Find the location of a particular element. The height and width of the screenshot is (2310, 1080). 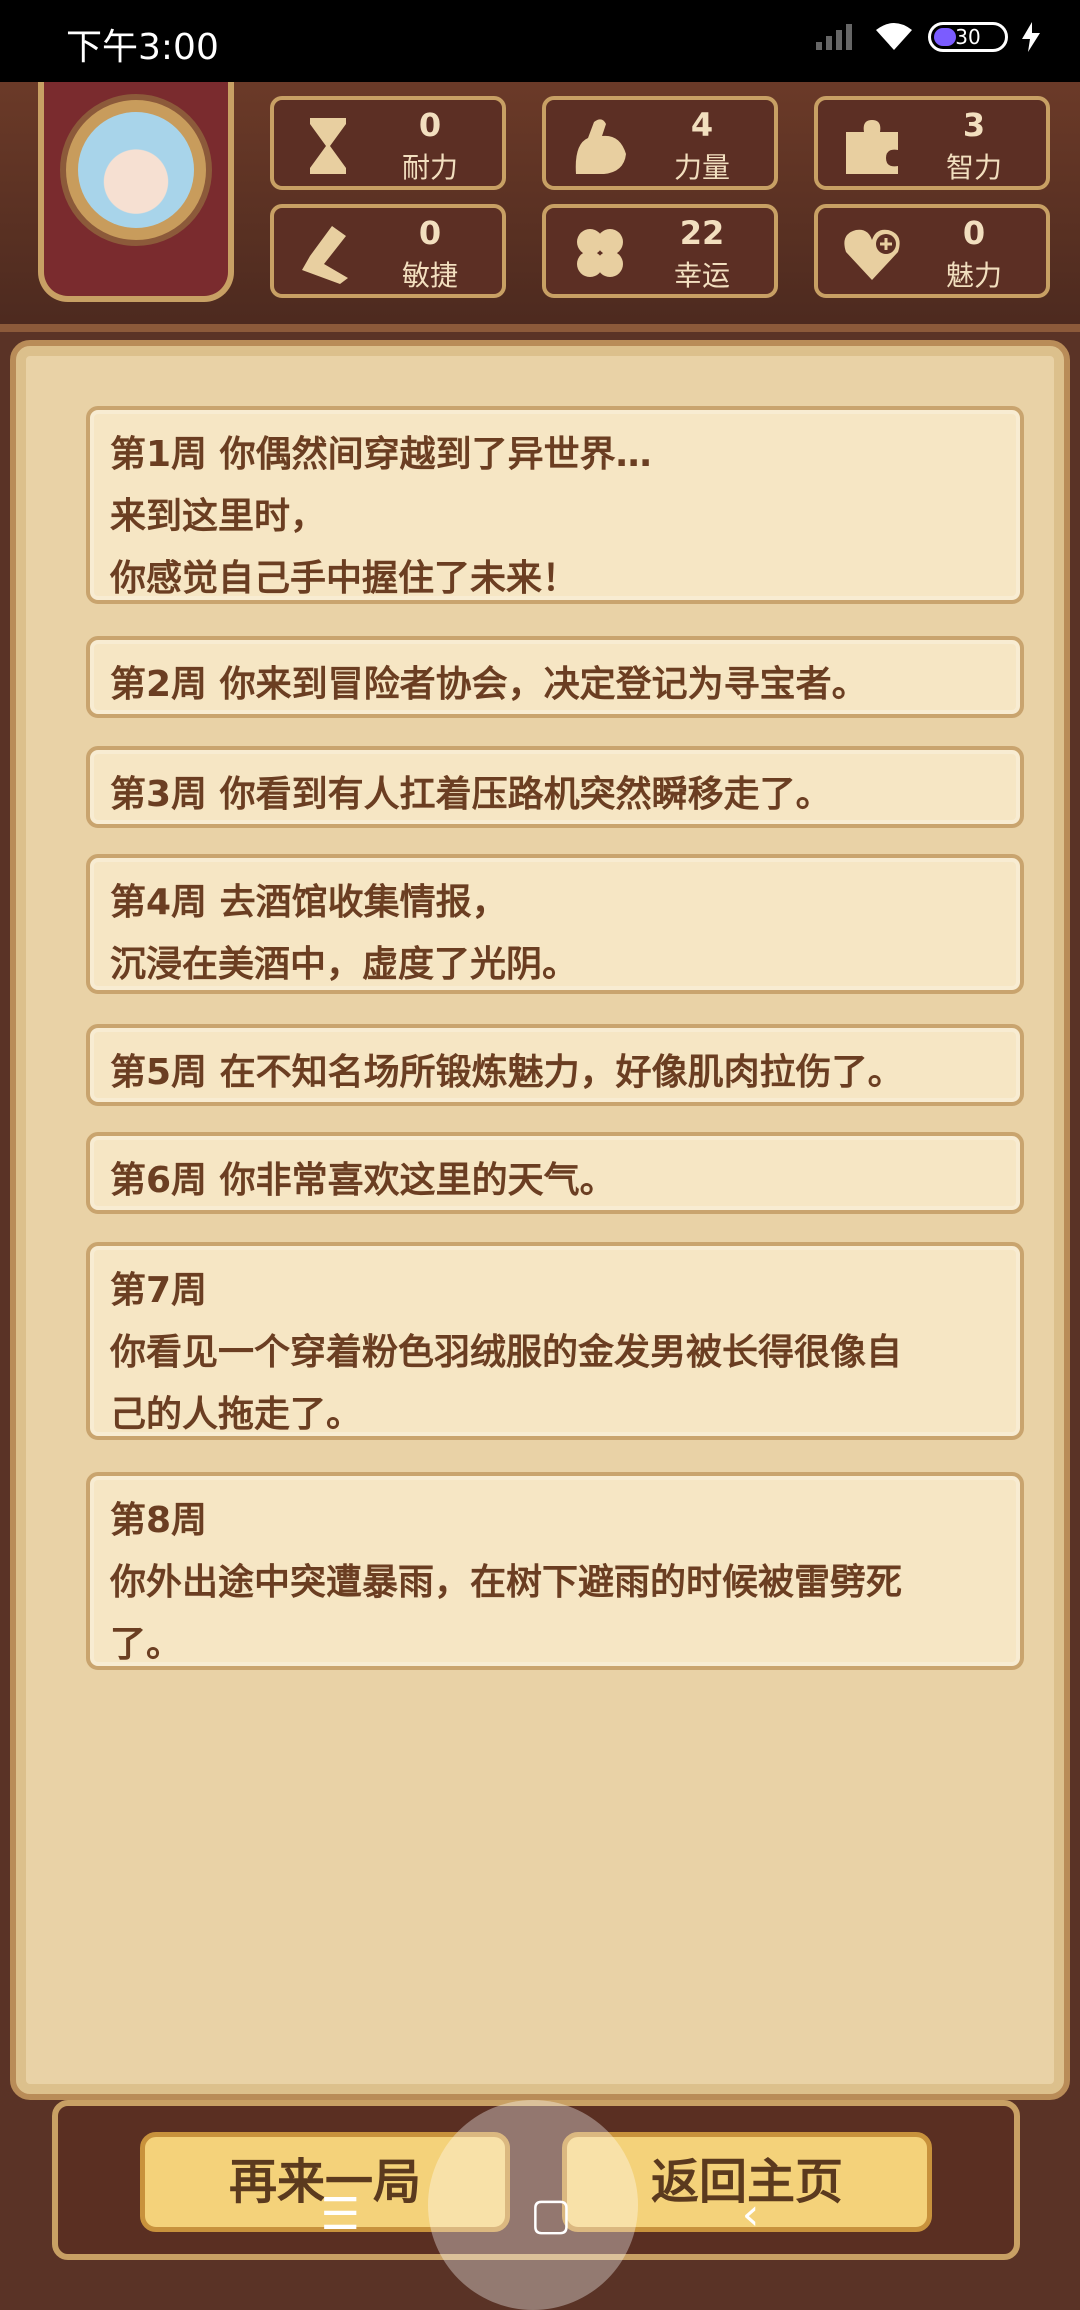

hourglass-icon is located at coordinates (328, 146).